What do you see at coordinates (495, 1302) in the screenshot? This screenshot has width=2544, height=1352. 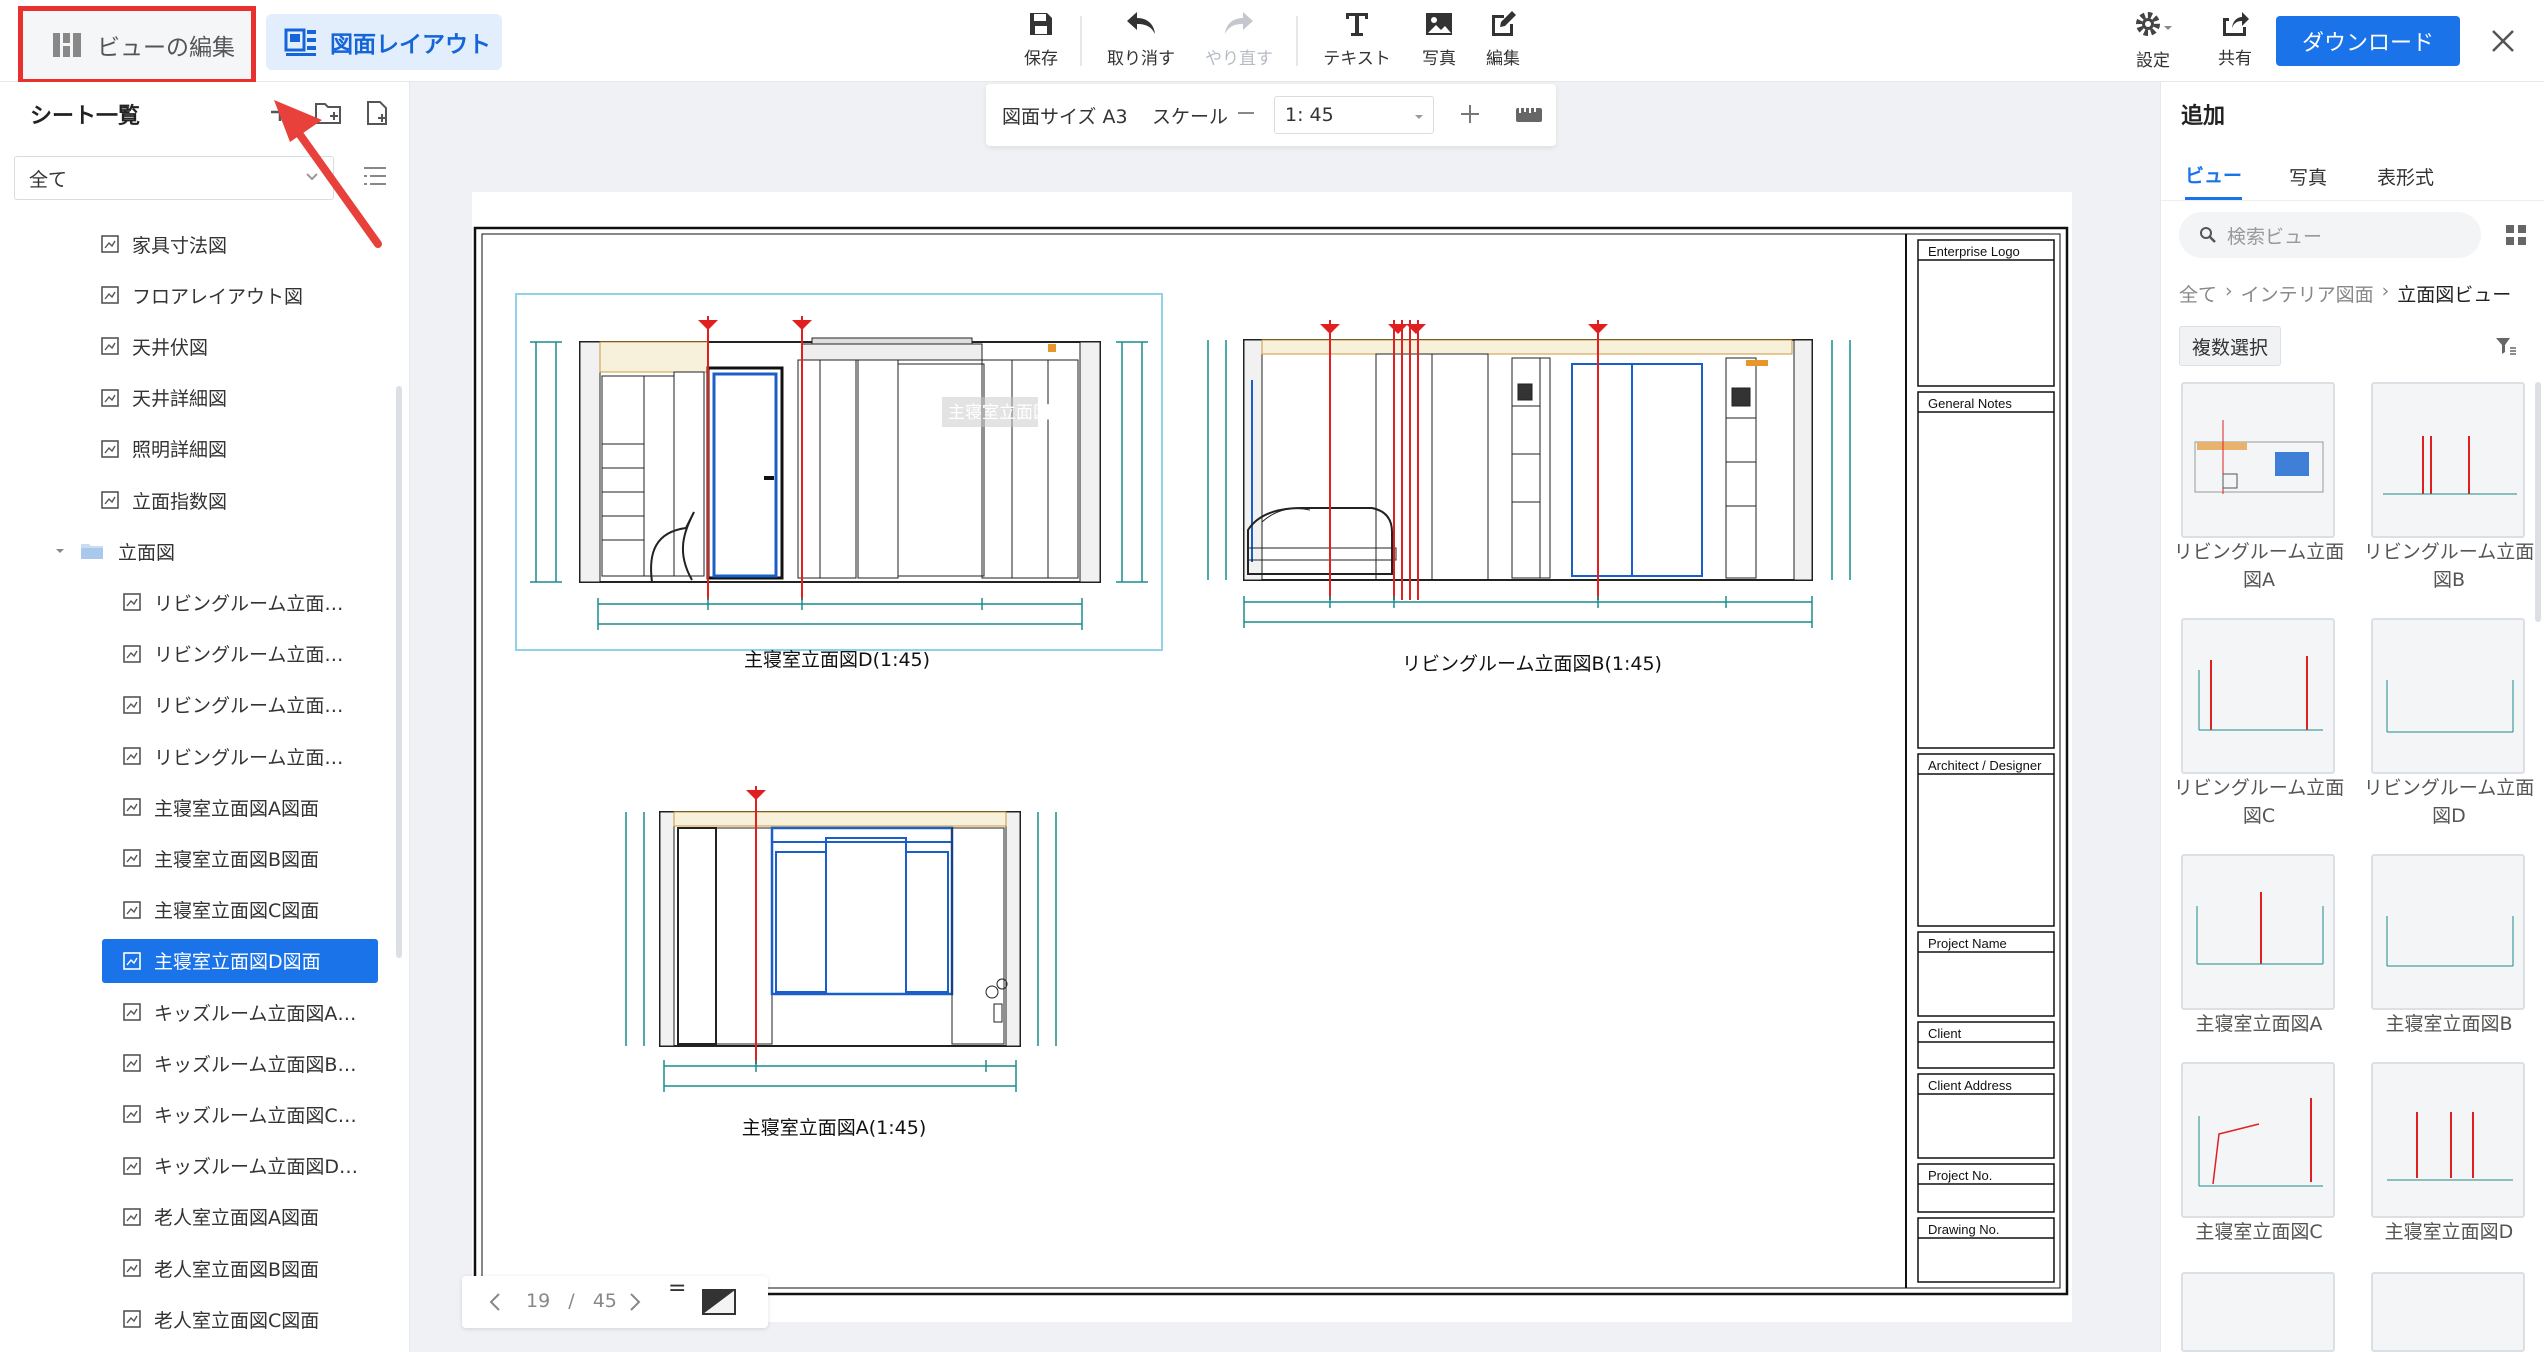 I see `prev-page-icon` at bounding box center [495, 1302].